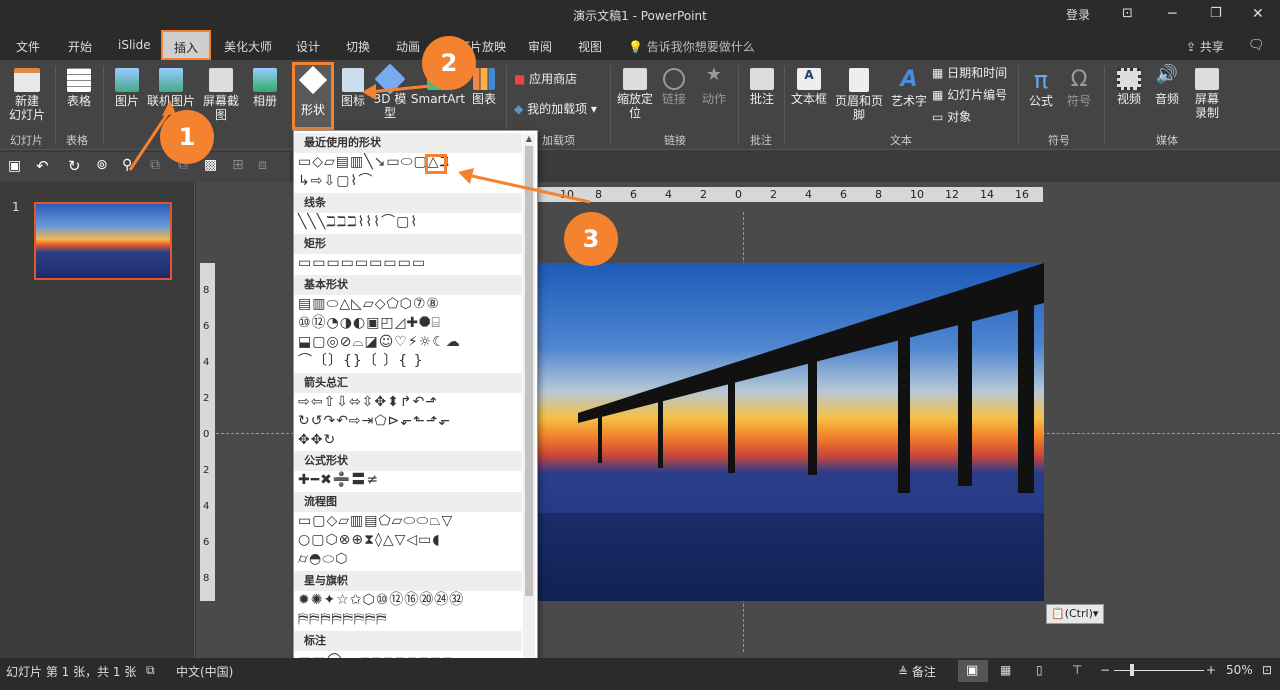 The image size is (1280, 690). What do you see at coordinates (591, 239) in the screenshot?
I see `annotation-badge-3: 3` at bounding box center [591, 239].